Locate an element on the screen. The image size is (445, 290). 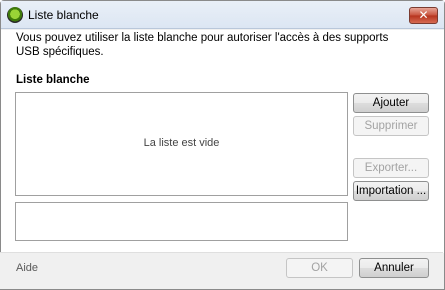
shield-icon is located at coordinates (15, 15).